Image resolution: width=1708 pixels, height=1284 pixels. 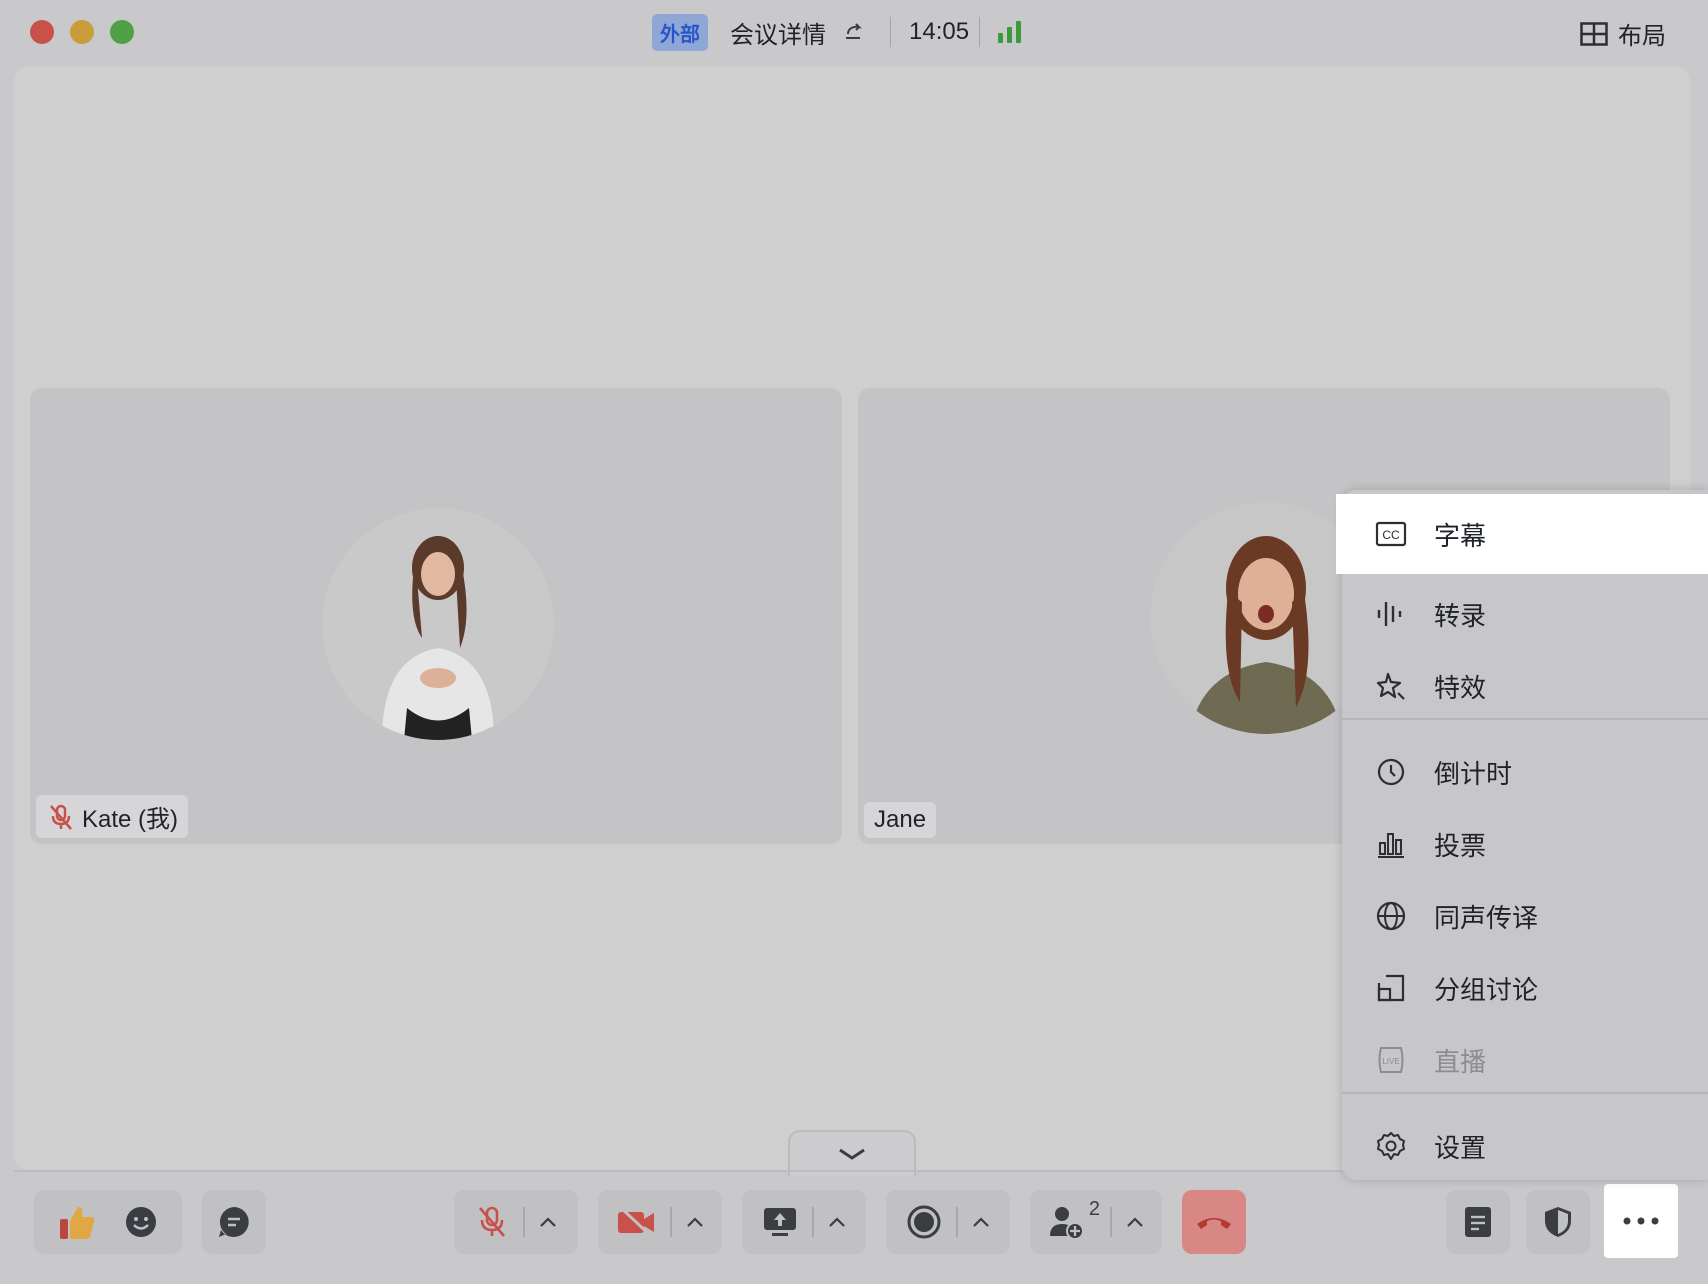 I want to click on chat-button, so click(x=234, y=1222).